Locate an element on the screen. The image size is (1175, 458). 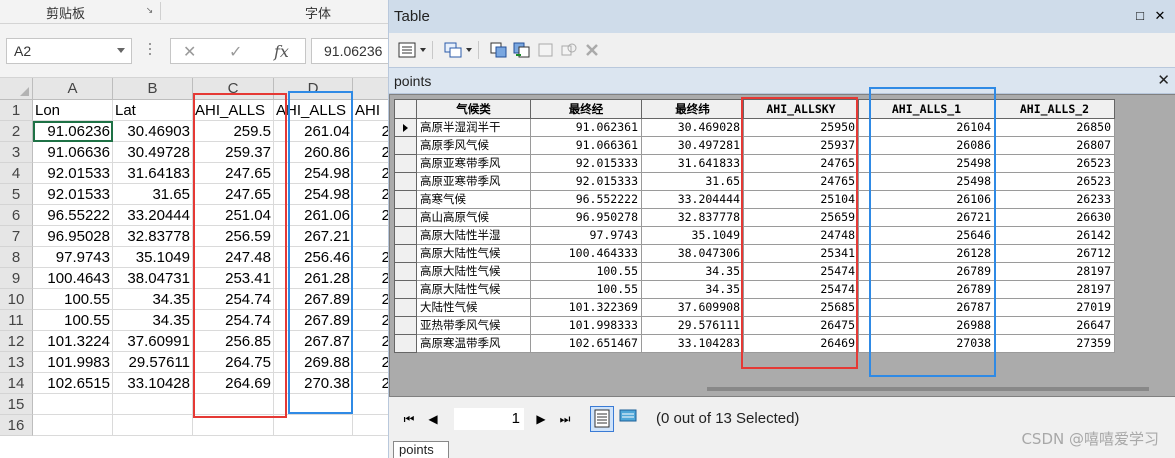
table-cell: 28197 is located at coordinates (1055, 272).